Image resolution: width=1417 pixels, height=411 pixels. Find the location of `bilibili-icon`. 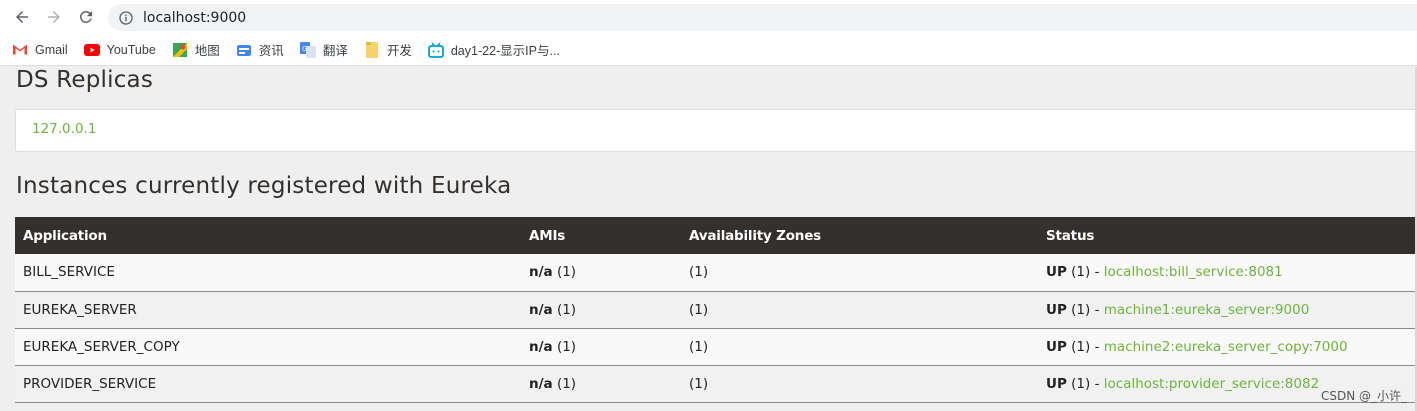

bilibili-icon is located at coordinates (435, 49).